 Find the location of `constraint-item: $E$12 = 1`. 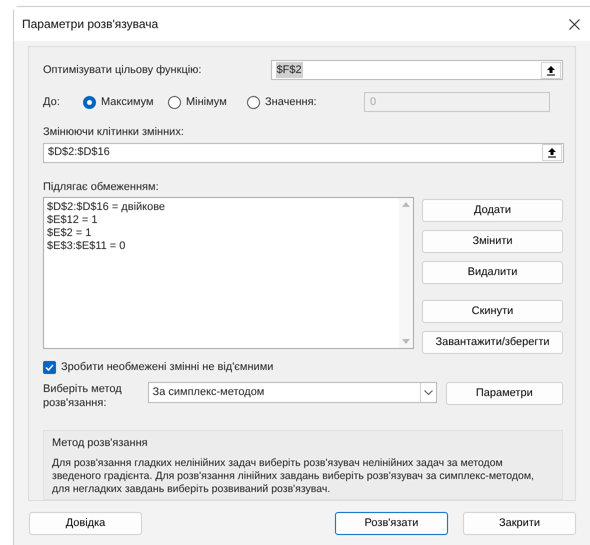

constraint-item: $E$12 = 1 is located at coordinates (223, 220).